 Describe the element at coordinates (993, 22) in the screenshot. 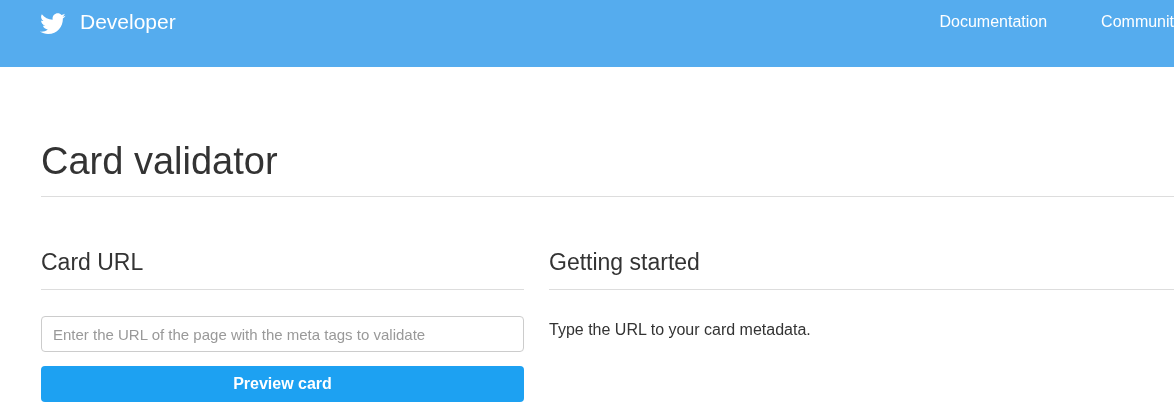

I see `nav-link: Documentation` at that location.